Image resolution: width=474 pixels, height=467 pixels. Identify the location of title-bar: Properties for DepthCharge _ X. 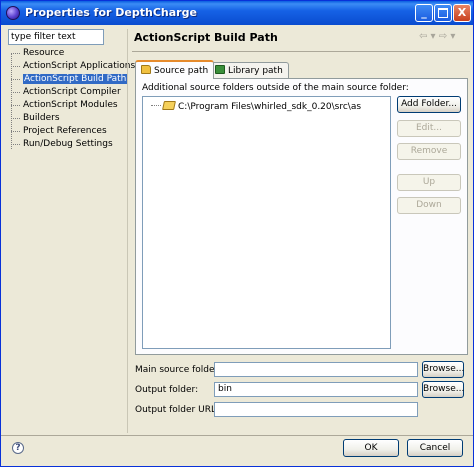
(237, 13).